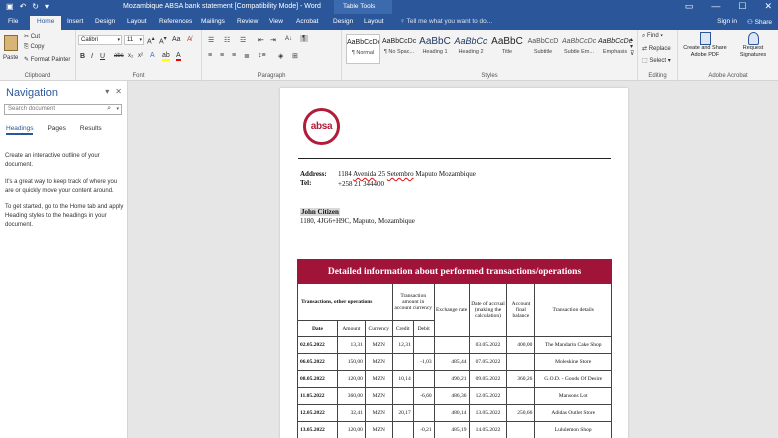  What do you see at coordinates (13, 21) in the screenshot?
I see `tab-file: File` at bounding box center [13, 21].